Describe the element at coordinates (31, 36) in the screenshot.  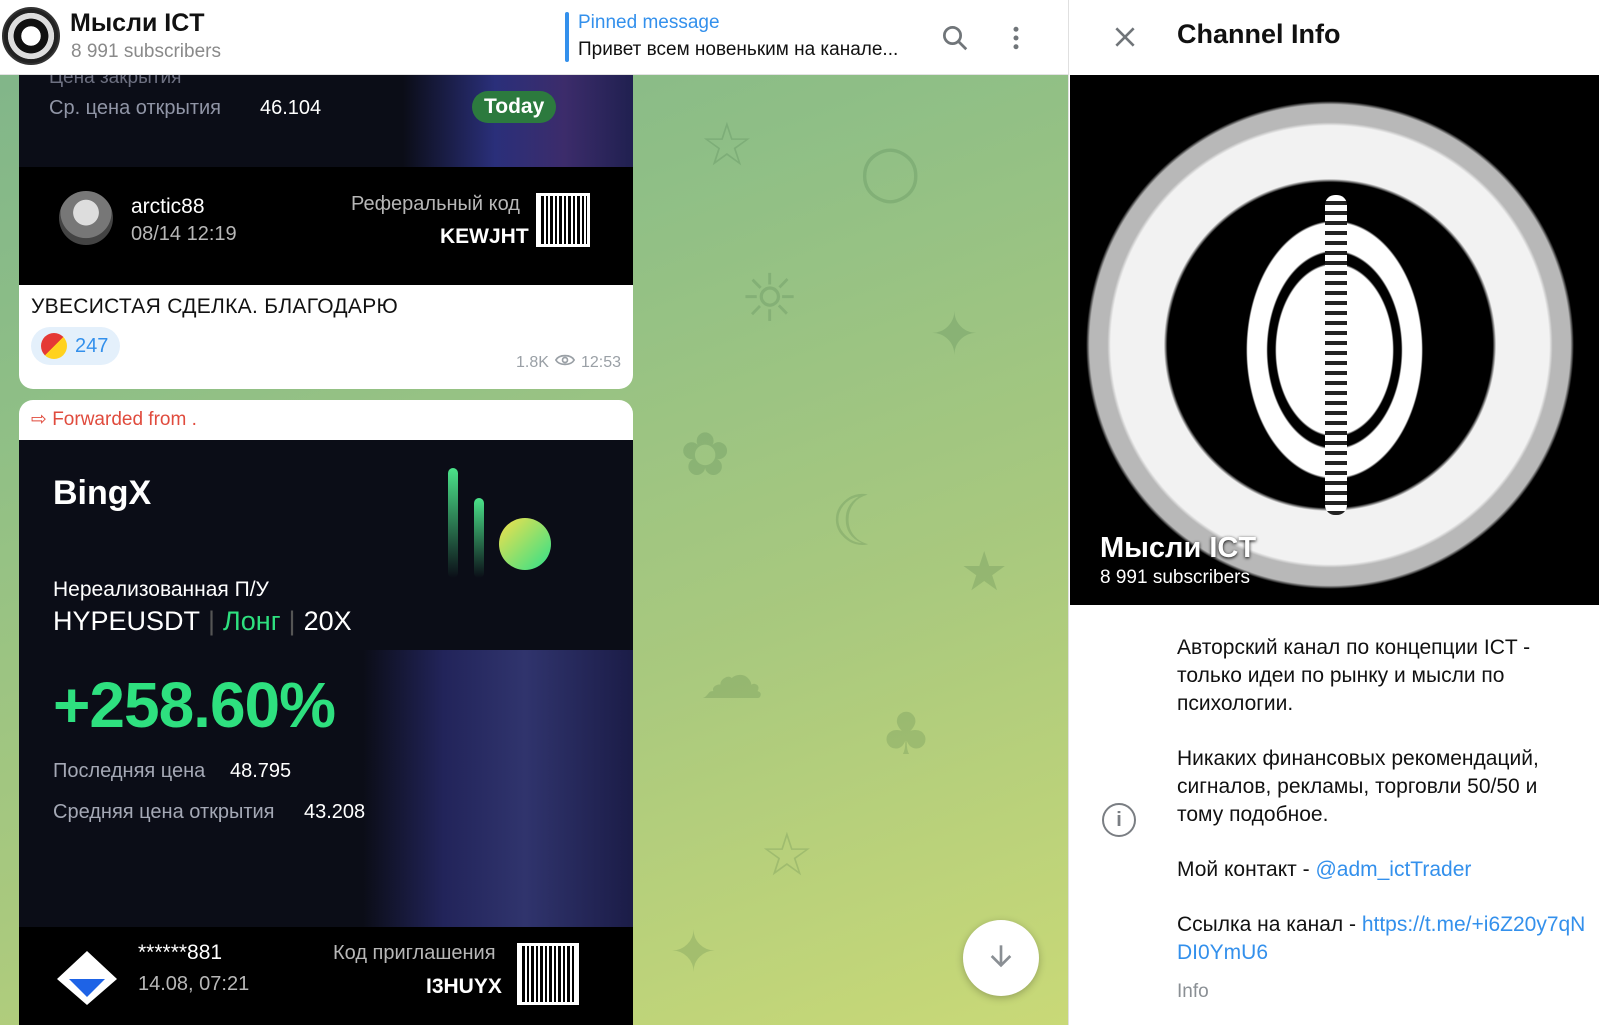
I see `channel-avatar` at that location.